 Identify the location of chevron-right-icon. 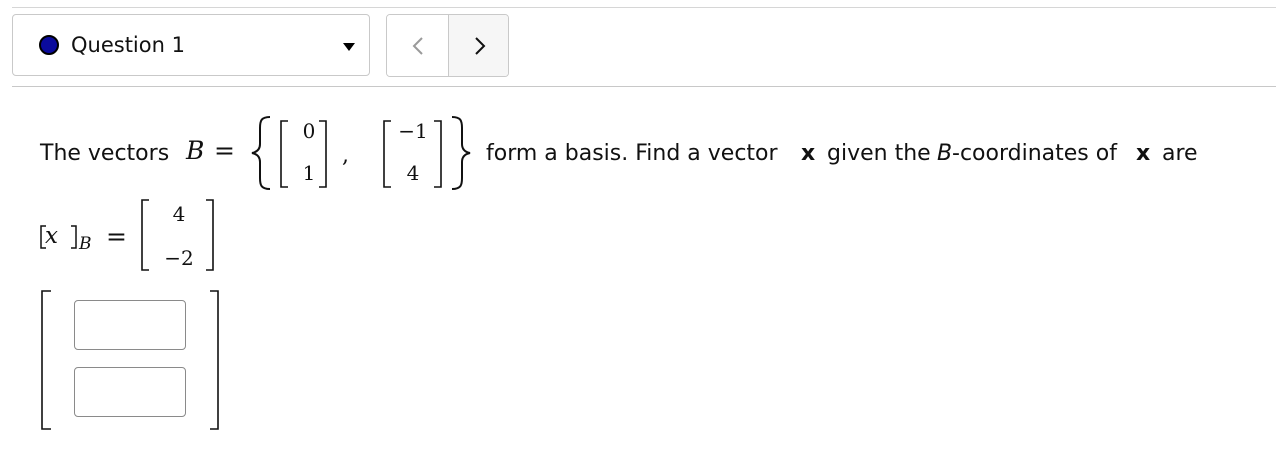
(480, 46).